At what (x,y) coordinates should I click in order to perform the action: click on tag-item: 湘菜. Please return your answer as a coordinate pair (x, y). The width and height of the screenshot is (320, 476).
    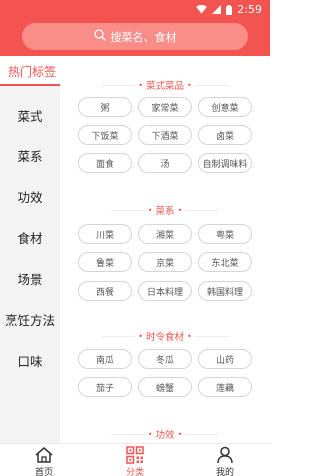
    Looking at the image, I should click on (165, 234).